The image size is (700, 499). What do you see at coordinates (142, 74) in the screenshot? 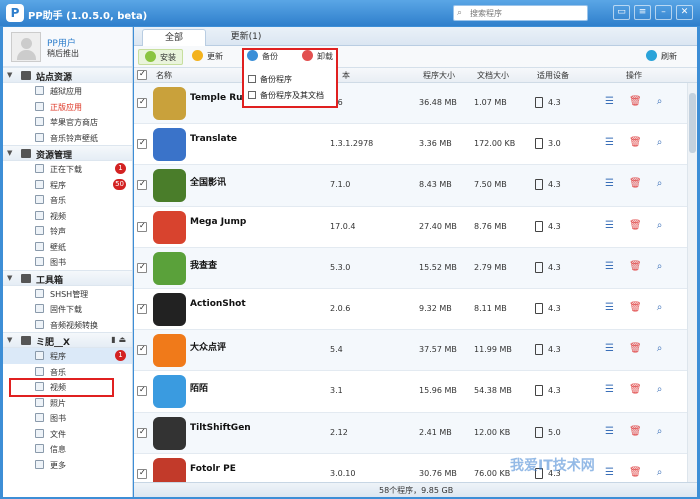
I see `select-all-checkbox` at bounding box center [142, 74].